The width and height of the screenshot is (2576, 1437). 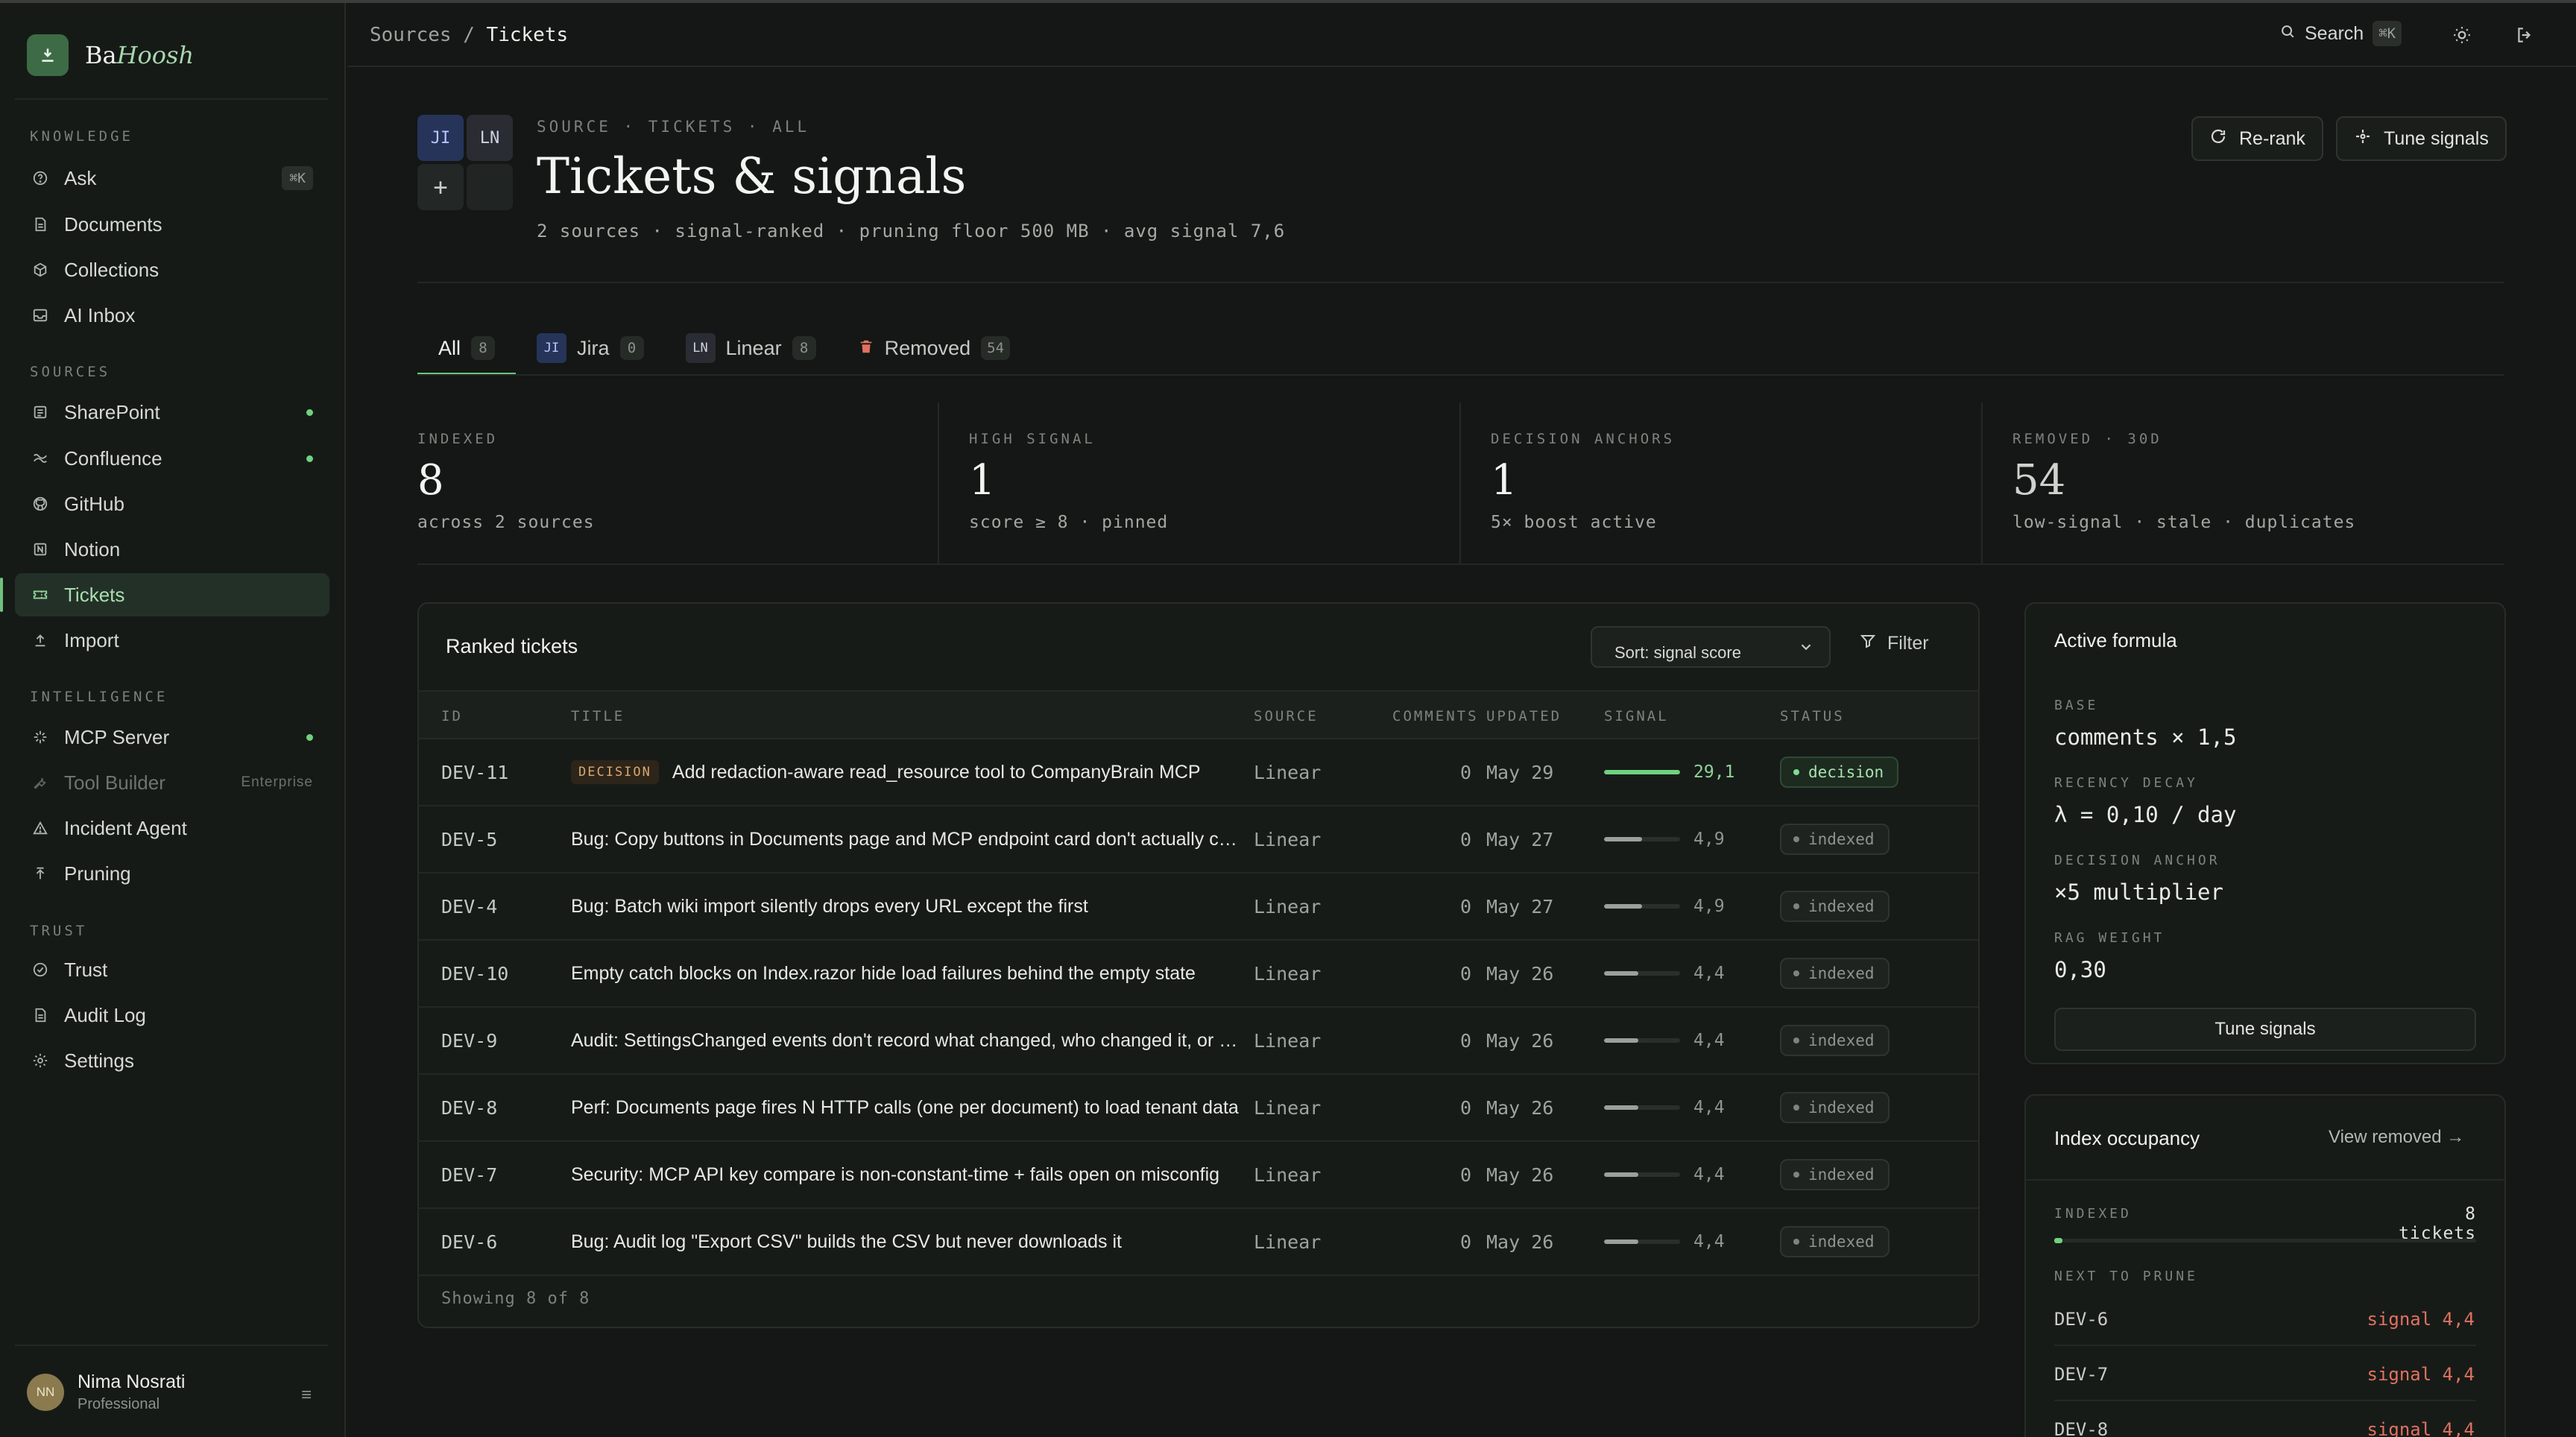 What do you see at coordinates (2334, 33) in the screenshot?
I see `search-label: Search` at bounding box center [2334, 33].